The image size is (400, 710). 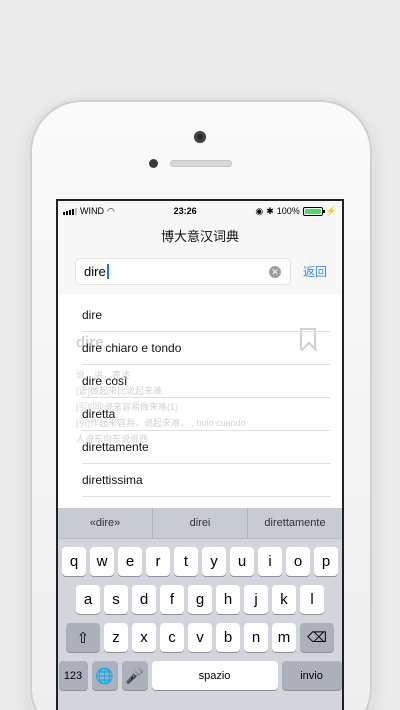 What do you see at coordinates (70, 211) in the screenshot?
I see `signal-icon` at bounding box center [70, 211].